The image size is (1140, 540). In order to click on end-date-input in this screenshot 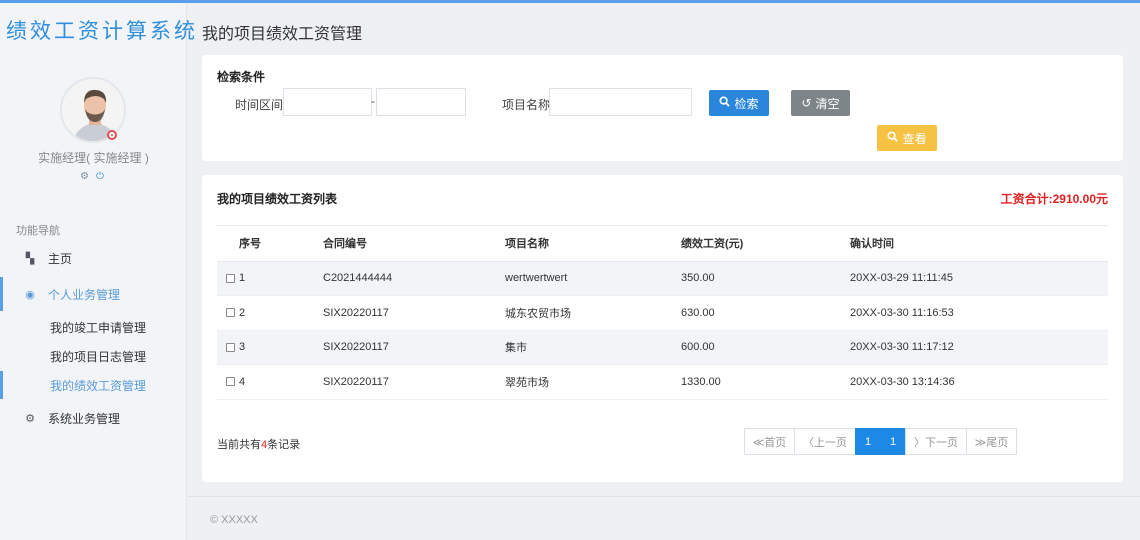, I will do `click(421, 102)`.